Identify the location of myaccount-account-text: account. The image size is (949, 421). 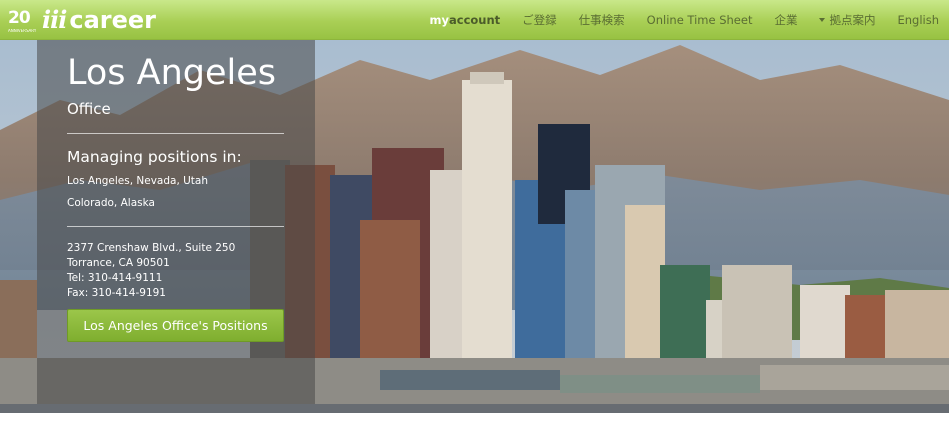
(475, 20).